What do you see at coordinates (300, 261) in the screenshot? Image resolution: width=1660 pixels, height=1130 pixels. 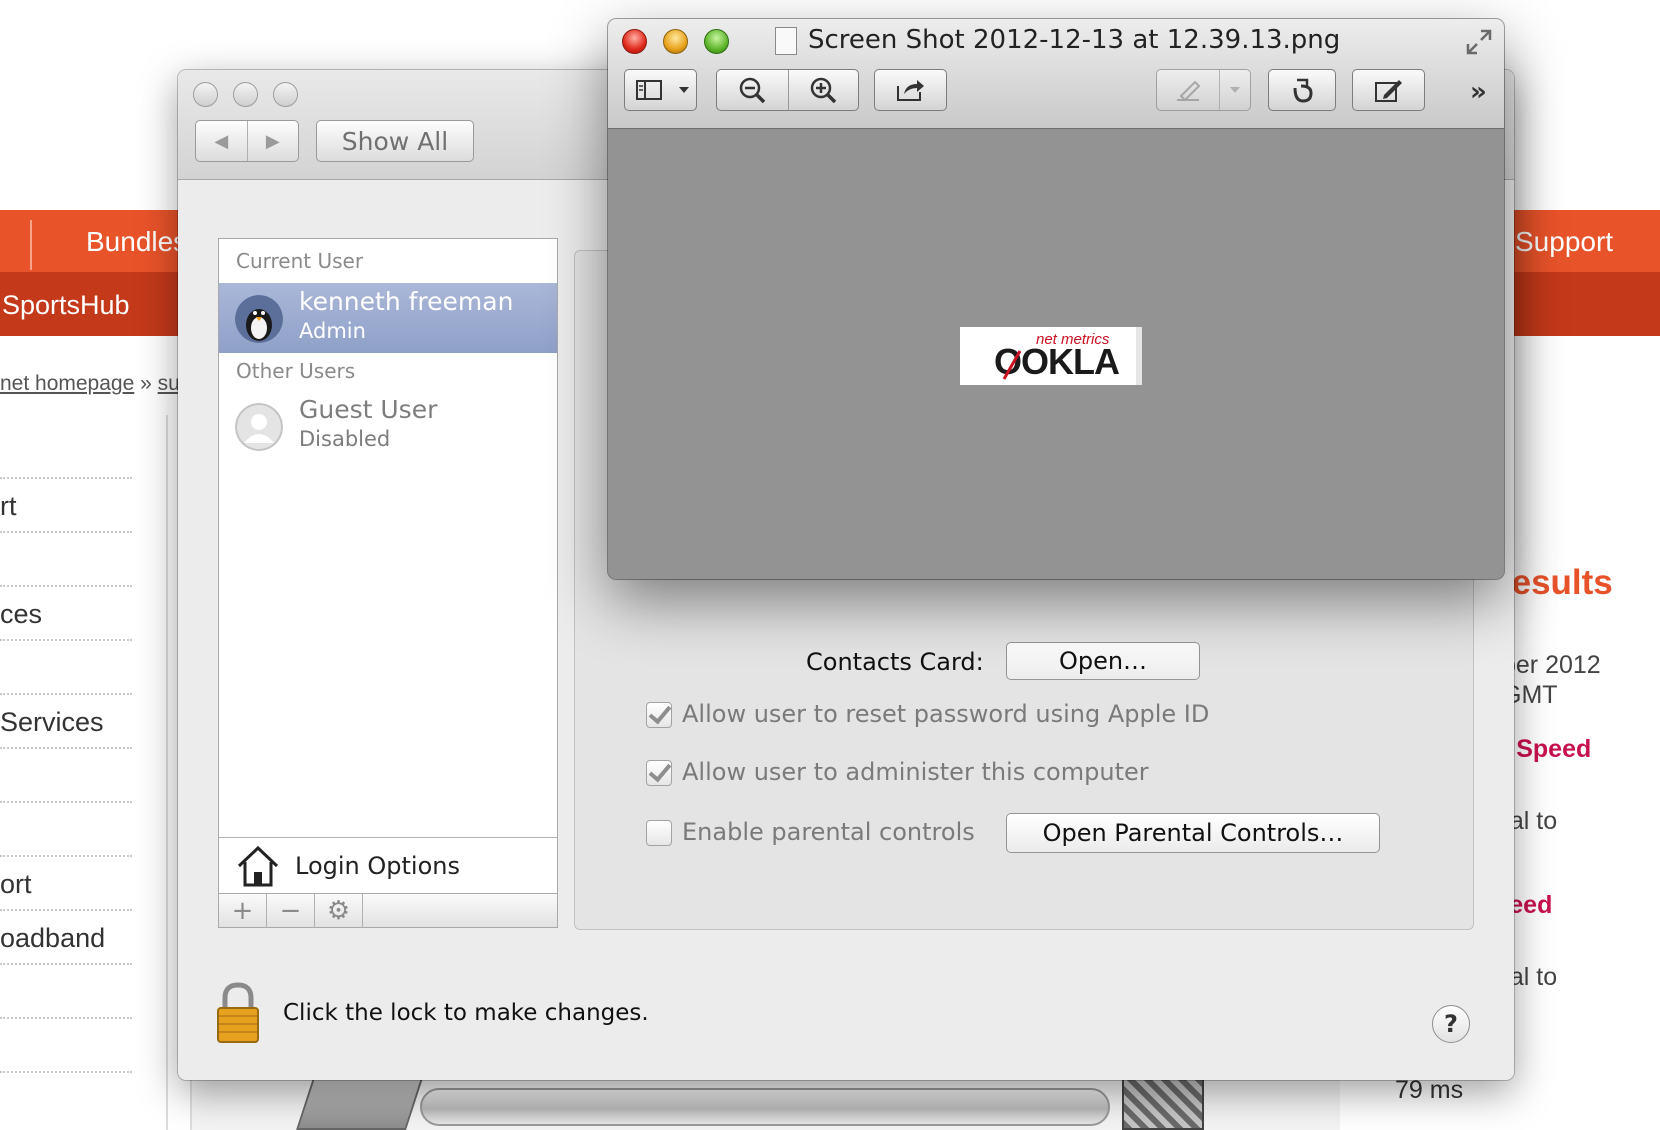 I see `current-user-section-label: Current User` at bounding box center [300, 261].